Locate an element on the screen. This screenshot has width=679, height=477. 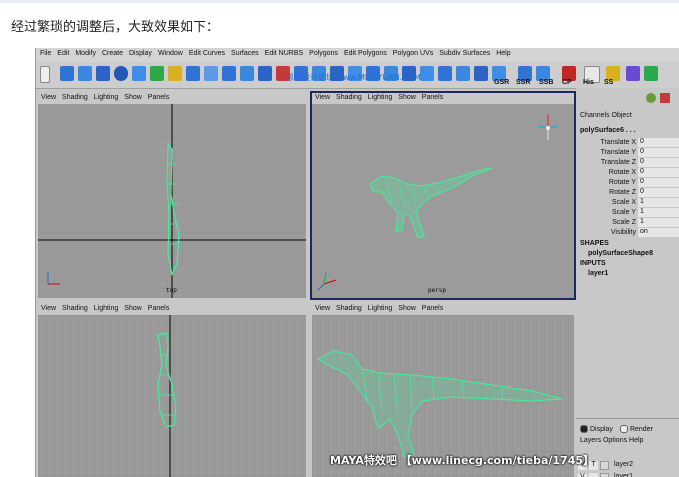
viewport-side: View Shading Lighting Show Panels is located at coordinates (172, 390).